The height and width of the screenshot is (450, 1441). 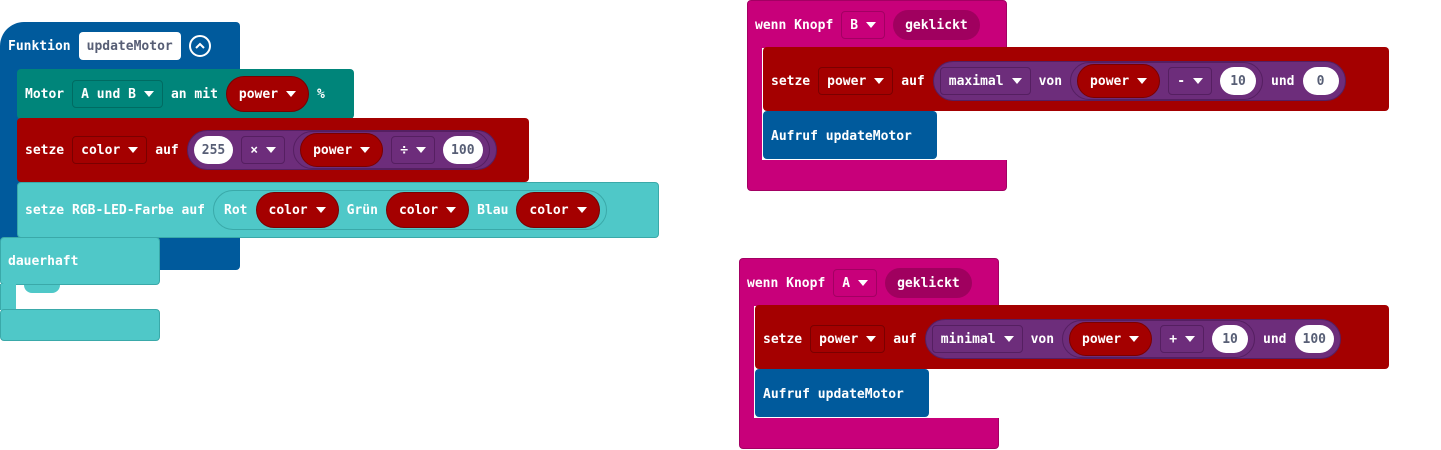 What do you see at coordinates (288, 210) in the screenshot?
I see `rgb-red-var-label: color` at bounding box center [288, 210].